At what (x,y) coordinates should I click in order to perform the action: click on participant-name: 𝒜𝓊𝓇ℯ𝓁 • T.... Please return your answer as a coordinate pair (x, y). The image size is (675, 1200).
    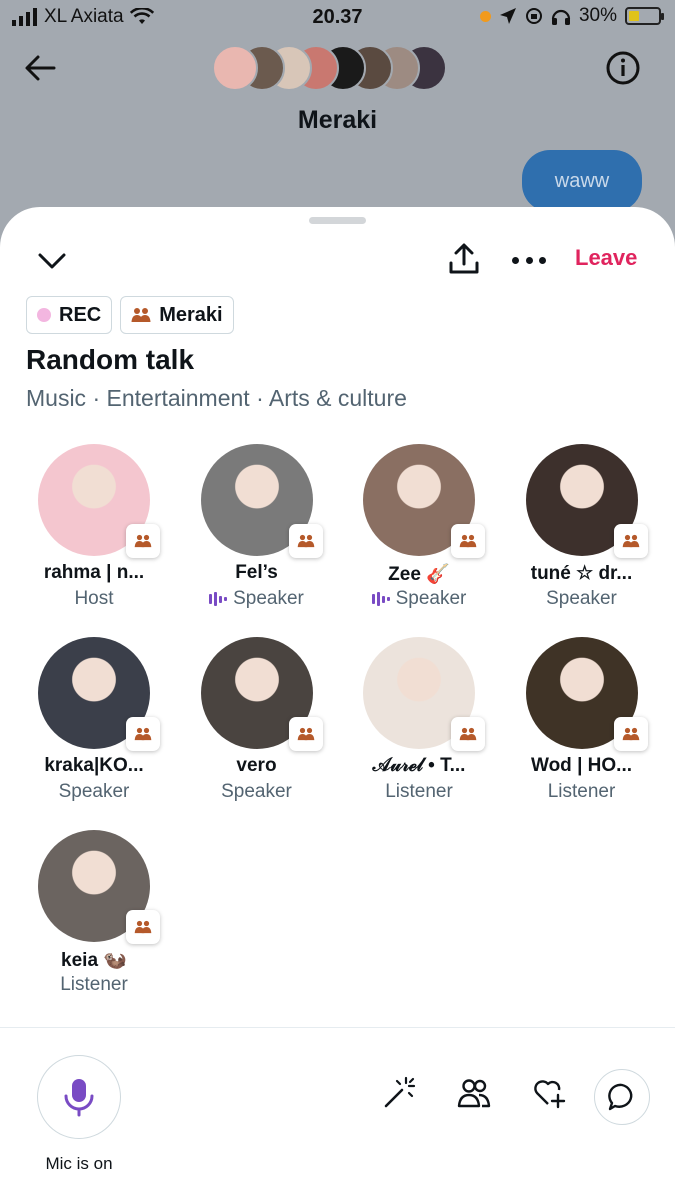
    Looking at the image, I should click on (419, 765).